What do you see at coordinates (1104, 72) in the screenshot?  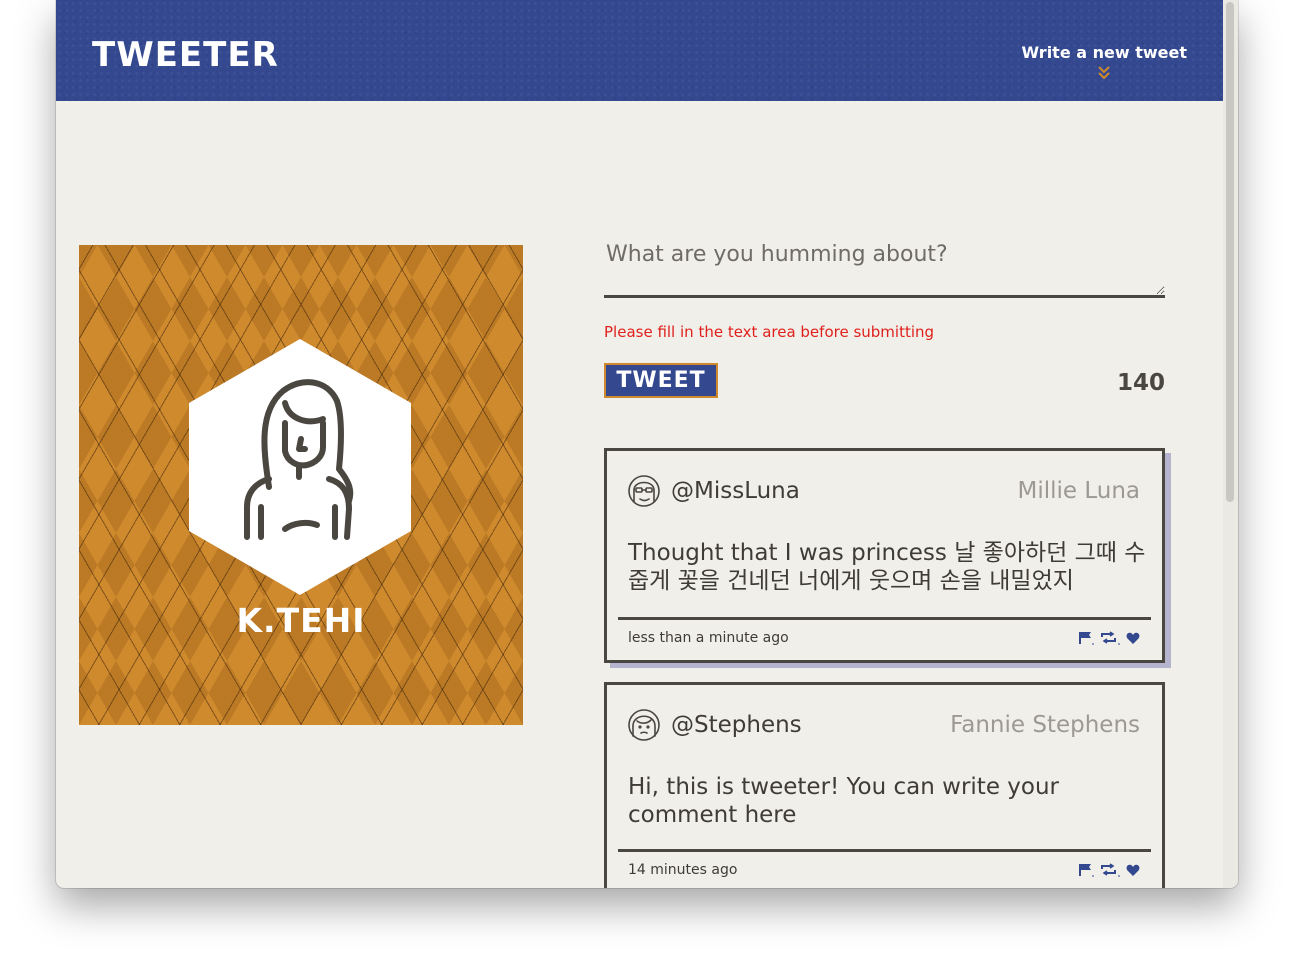 I see `double-chevron-down-icon` at bounding box center [1104, 72].